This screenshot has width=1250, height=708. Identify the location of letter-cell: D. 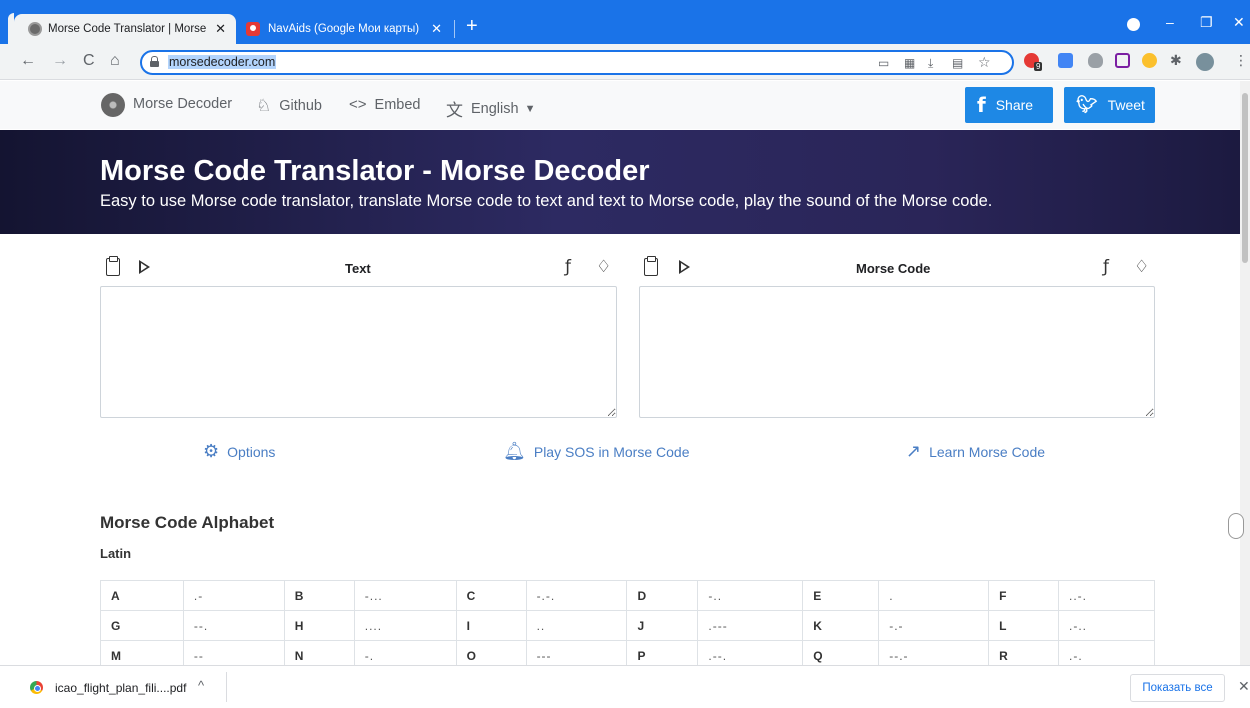
(662, 595).